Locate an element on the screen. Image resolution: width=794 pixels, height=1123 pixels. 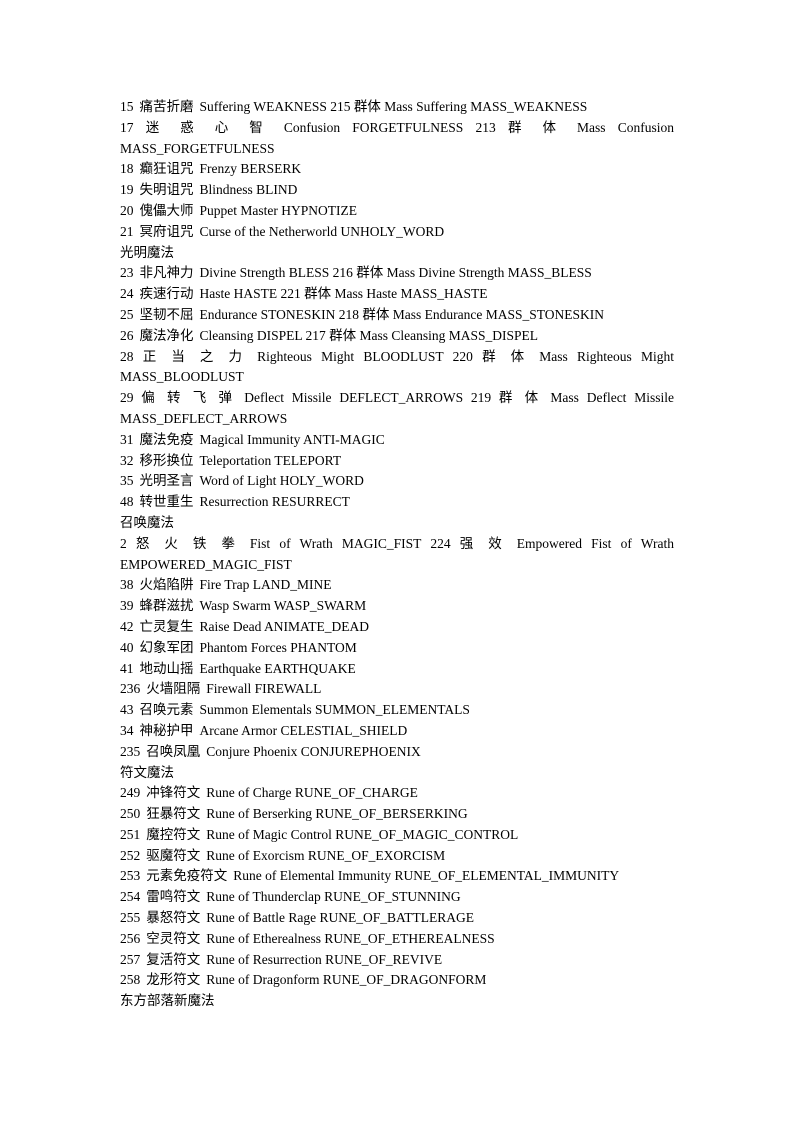
spell-id: 25 is located at coordinates (127, 314).